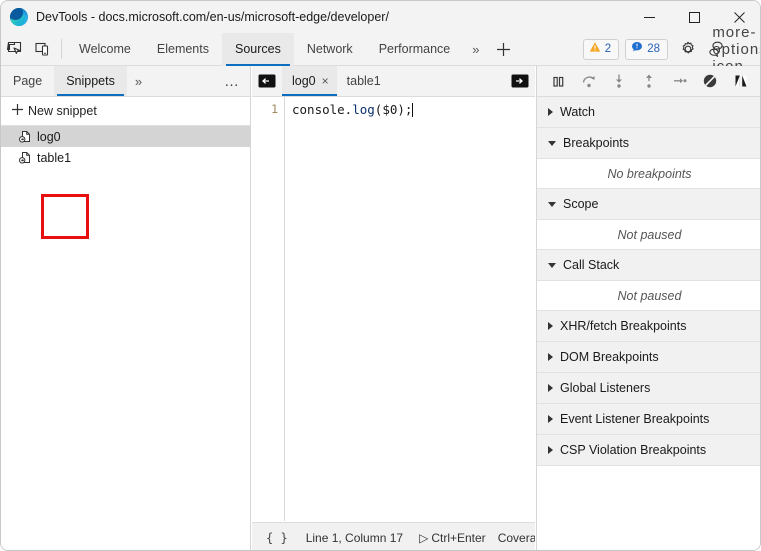 This screenshot has height=551, width=761. What do you see at coordinates (595, 49) in the screenshot?
I see `warning-triangle-icon` at bounding box center [595, 49].